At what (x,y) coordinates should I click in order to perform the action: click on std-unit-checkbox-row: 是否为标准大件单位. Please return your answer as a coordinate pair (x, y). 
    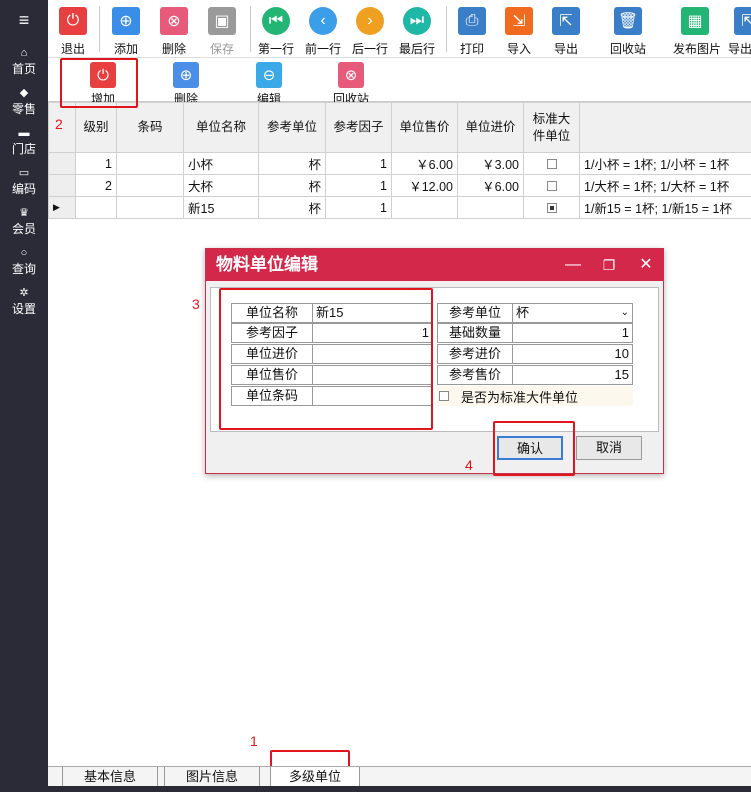
    Looking at the image, I should click on (535, 396).